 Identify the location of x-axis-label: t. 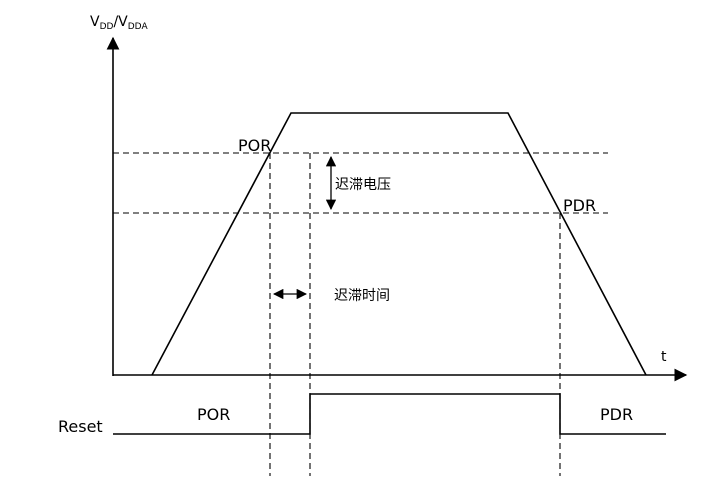
(664, 357).